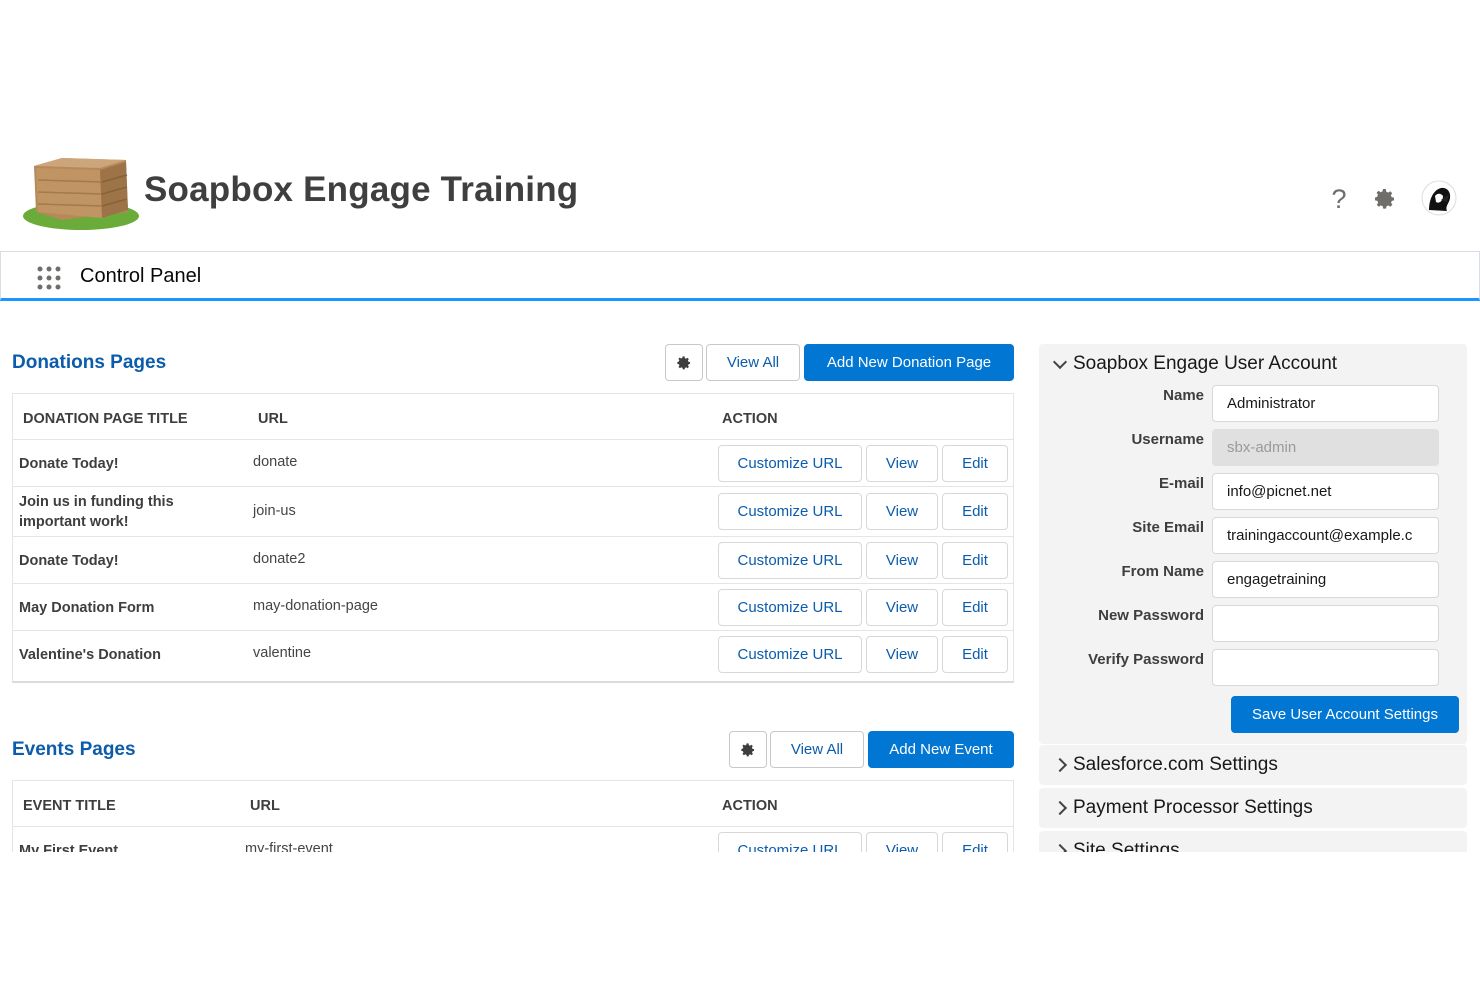  I want to click on verify-password-field, so click(1325, 667).